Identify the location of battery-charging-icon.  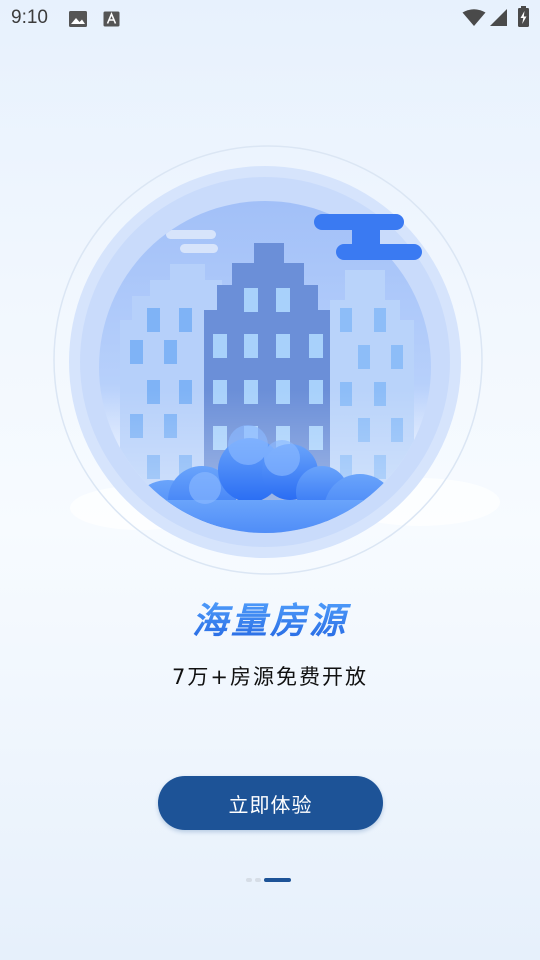
(523, 16).